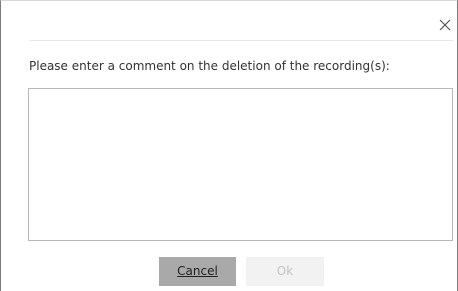 This screenshot has width=458, height=291. What do you see at coordinates (197, 271) in the screenshot?
I see `cancel-button: Cancel` at bounding box center [197, 271].